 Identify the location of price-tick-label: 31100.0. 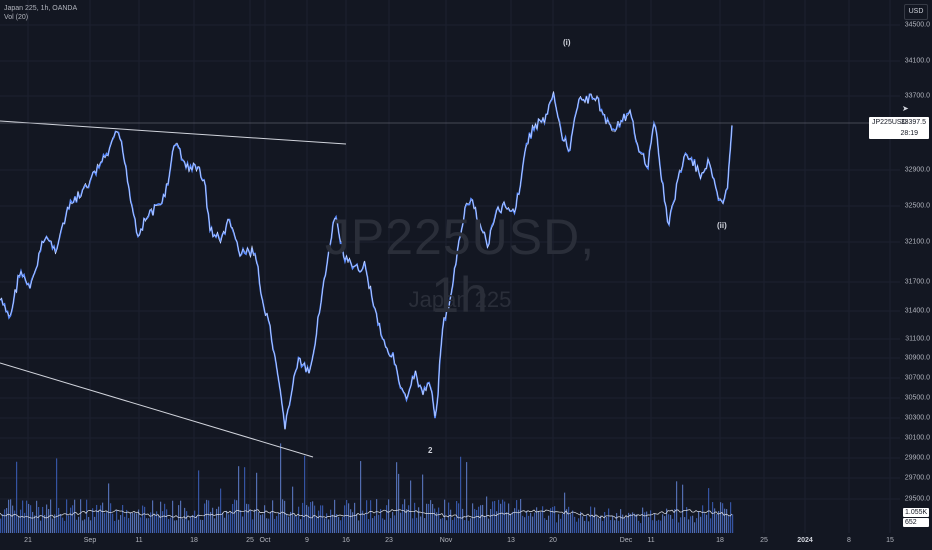
(917, 339).